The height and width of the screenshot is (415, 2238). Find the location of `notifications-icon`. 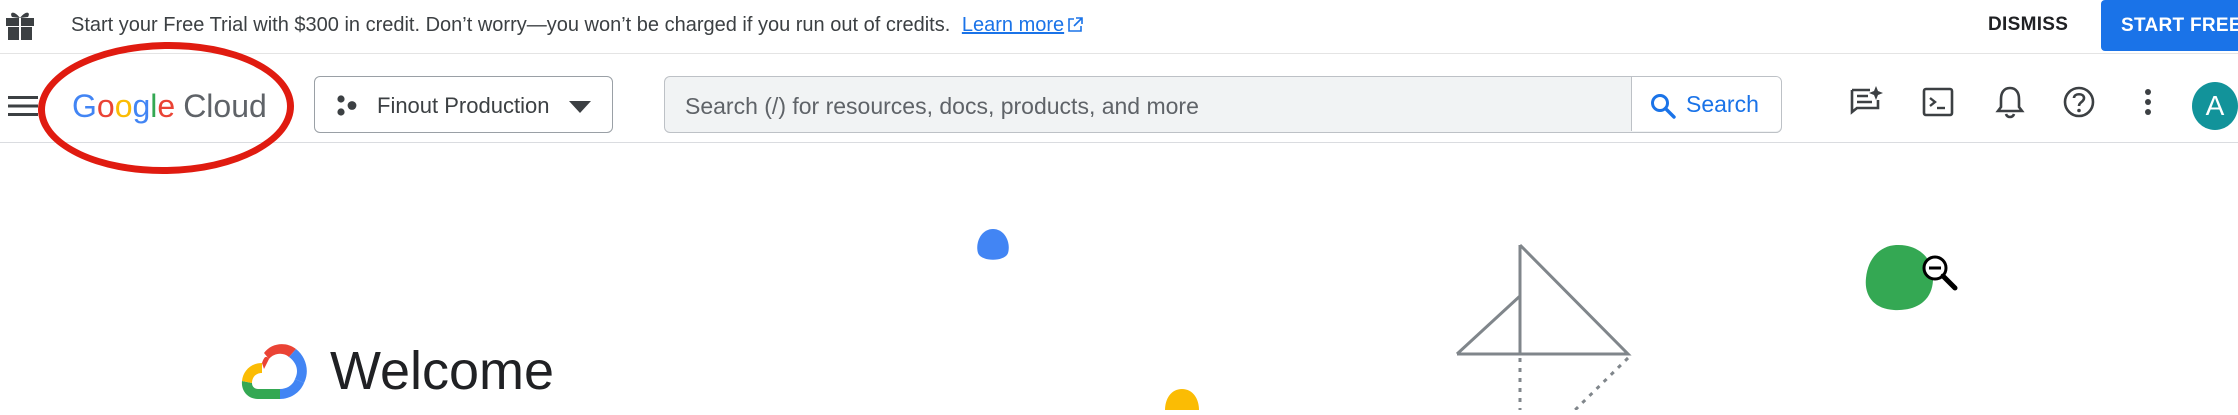

notifications-icon is located at coordinates (2012, 104).